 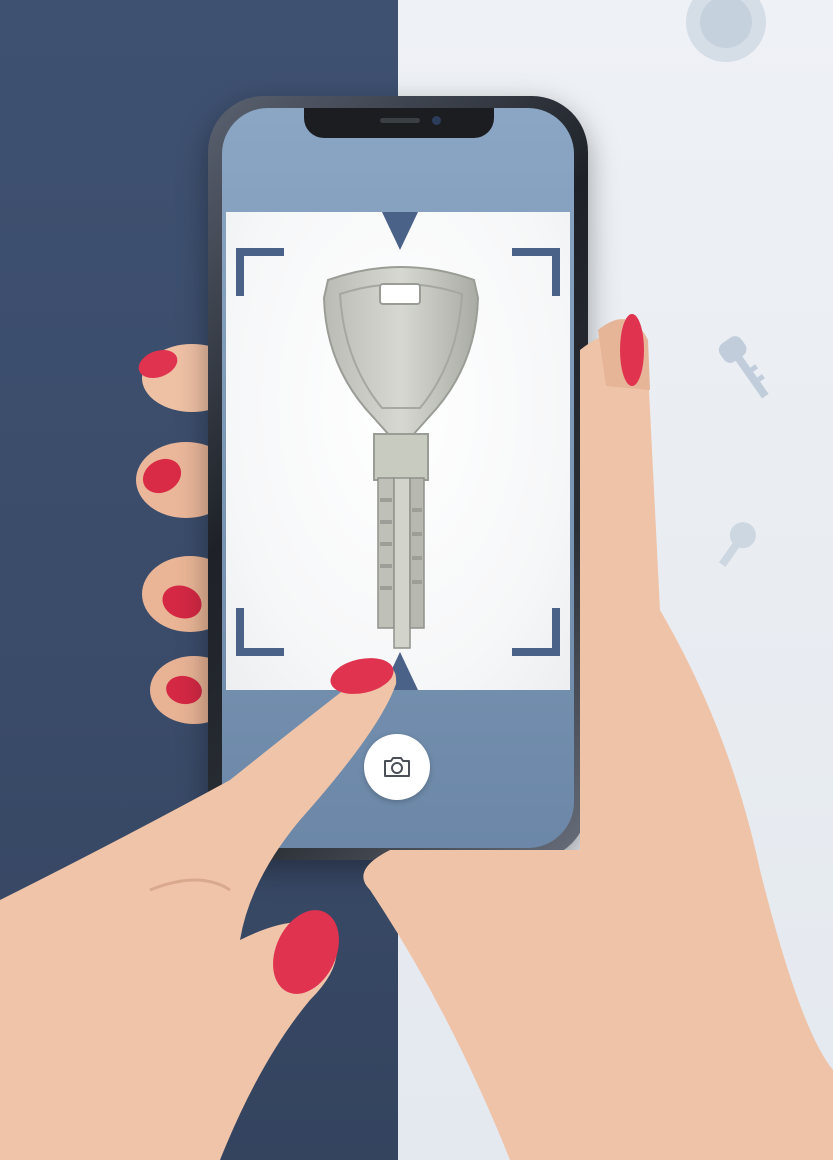 I want to click on frame-corner-top-left, so click(x=260, y=272).